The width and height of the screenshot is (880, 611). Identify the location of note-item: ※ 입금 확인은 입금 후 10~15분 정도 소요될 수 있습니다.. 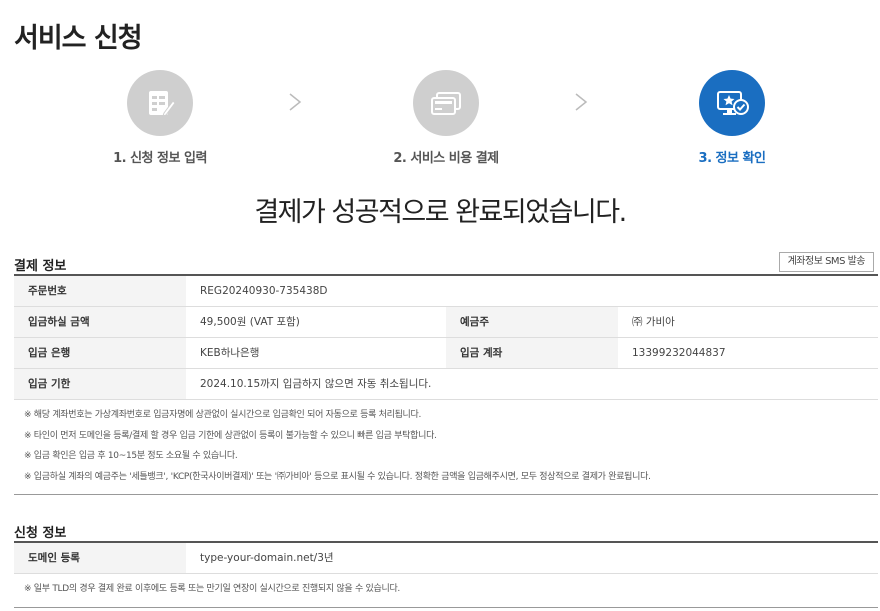
(131, 456).